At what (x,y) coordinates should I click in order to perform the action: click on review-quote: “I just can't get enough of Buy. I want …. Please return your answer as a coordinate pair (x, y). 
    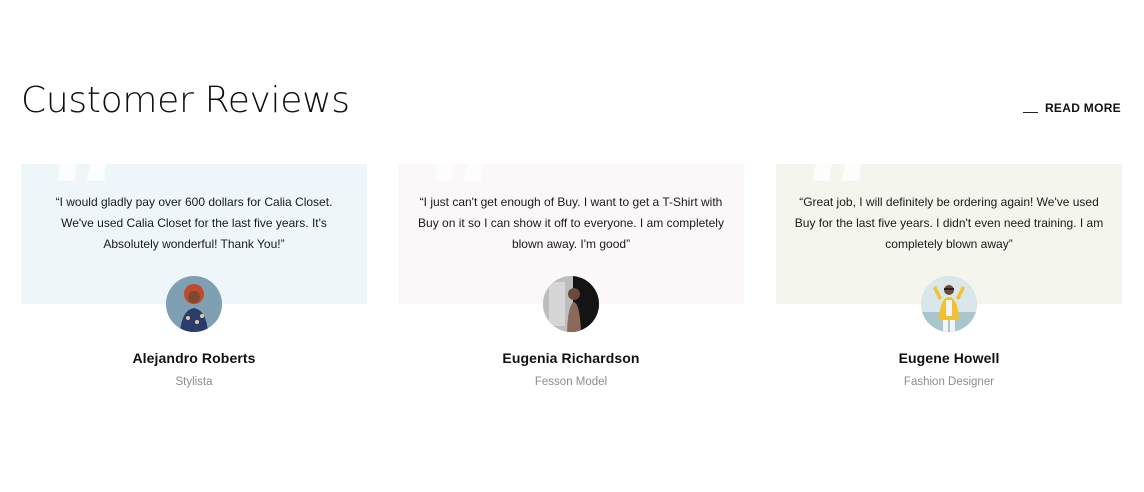
    Looking at the image, I should click on (571, 223).